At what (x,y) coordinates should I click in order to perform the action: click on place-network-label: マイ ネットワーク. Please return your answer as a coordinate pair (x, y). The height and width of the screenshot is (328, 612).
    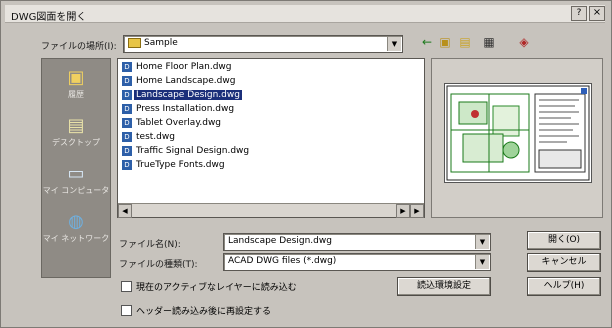
    Looking at the image, I should click on (76, 238).